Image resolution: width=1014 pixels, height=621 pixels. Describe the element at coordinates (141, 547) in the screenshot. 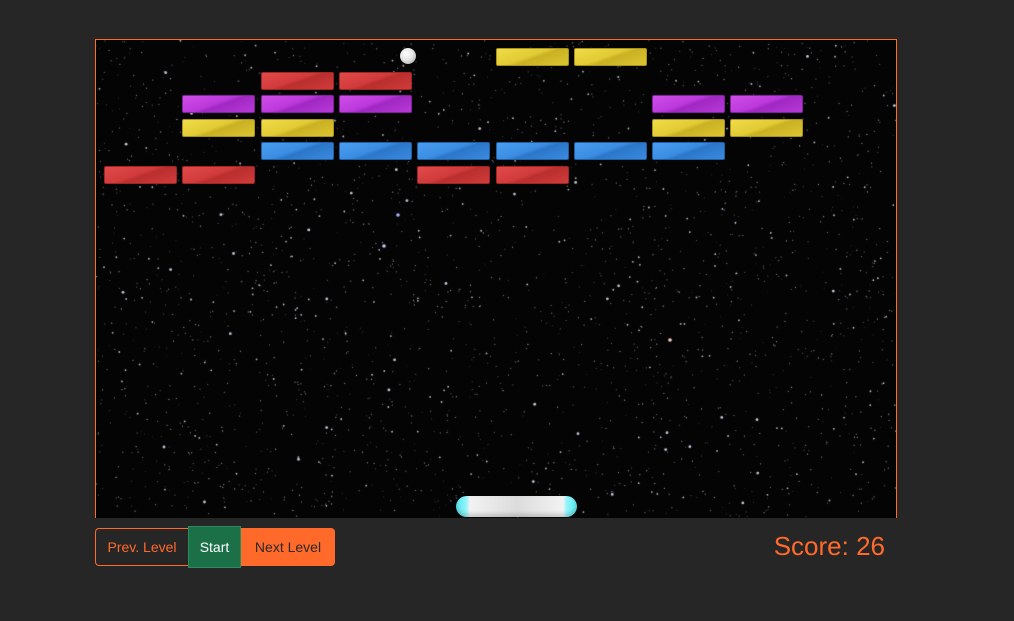

I see `prev-level-button: Prev. Level` at that location.